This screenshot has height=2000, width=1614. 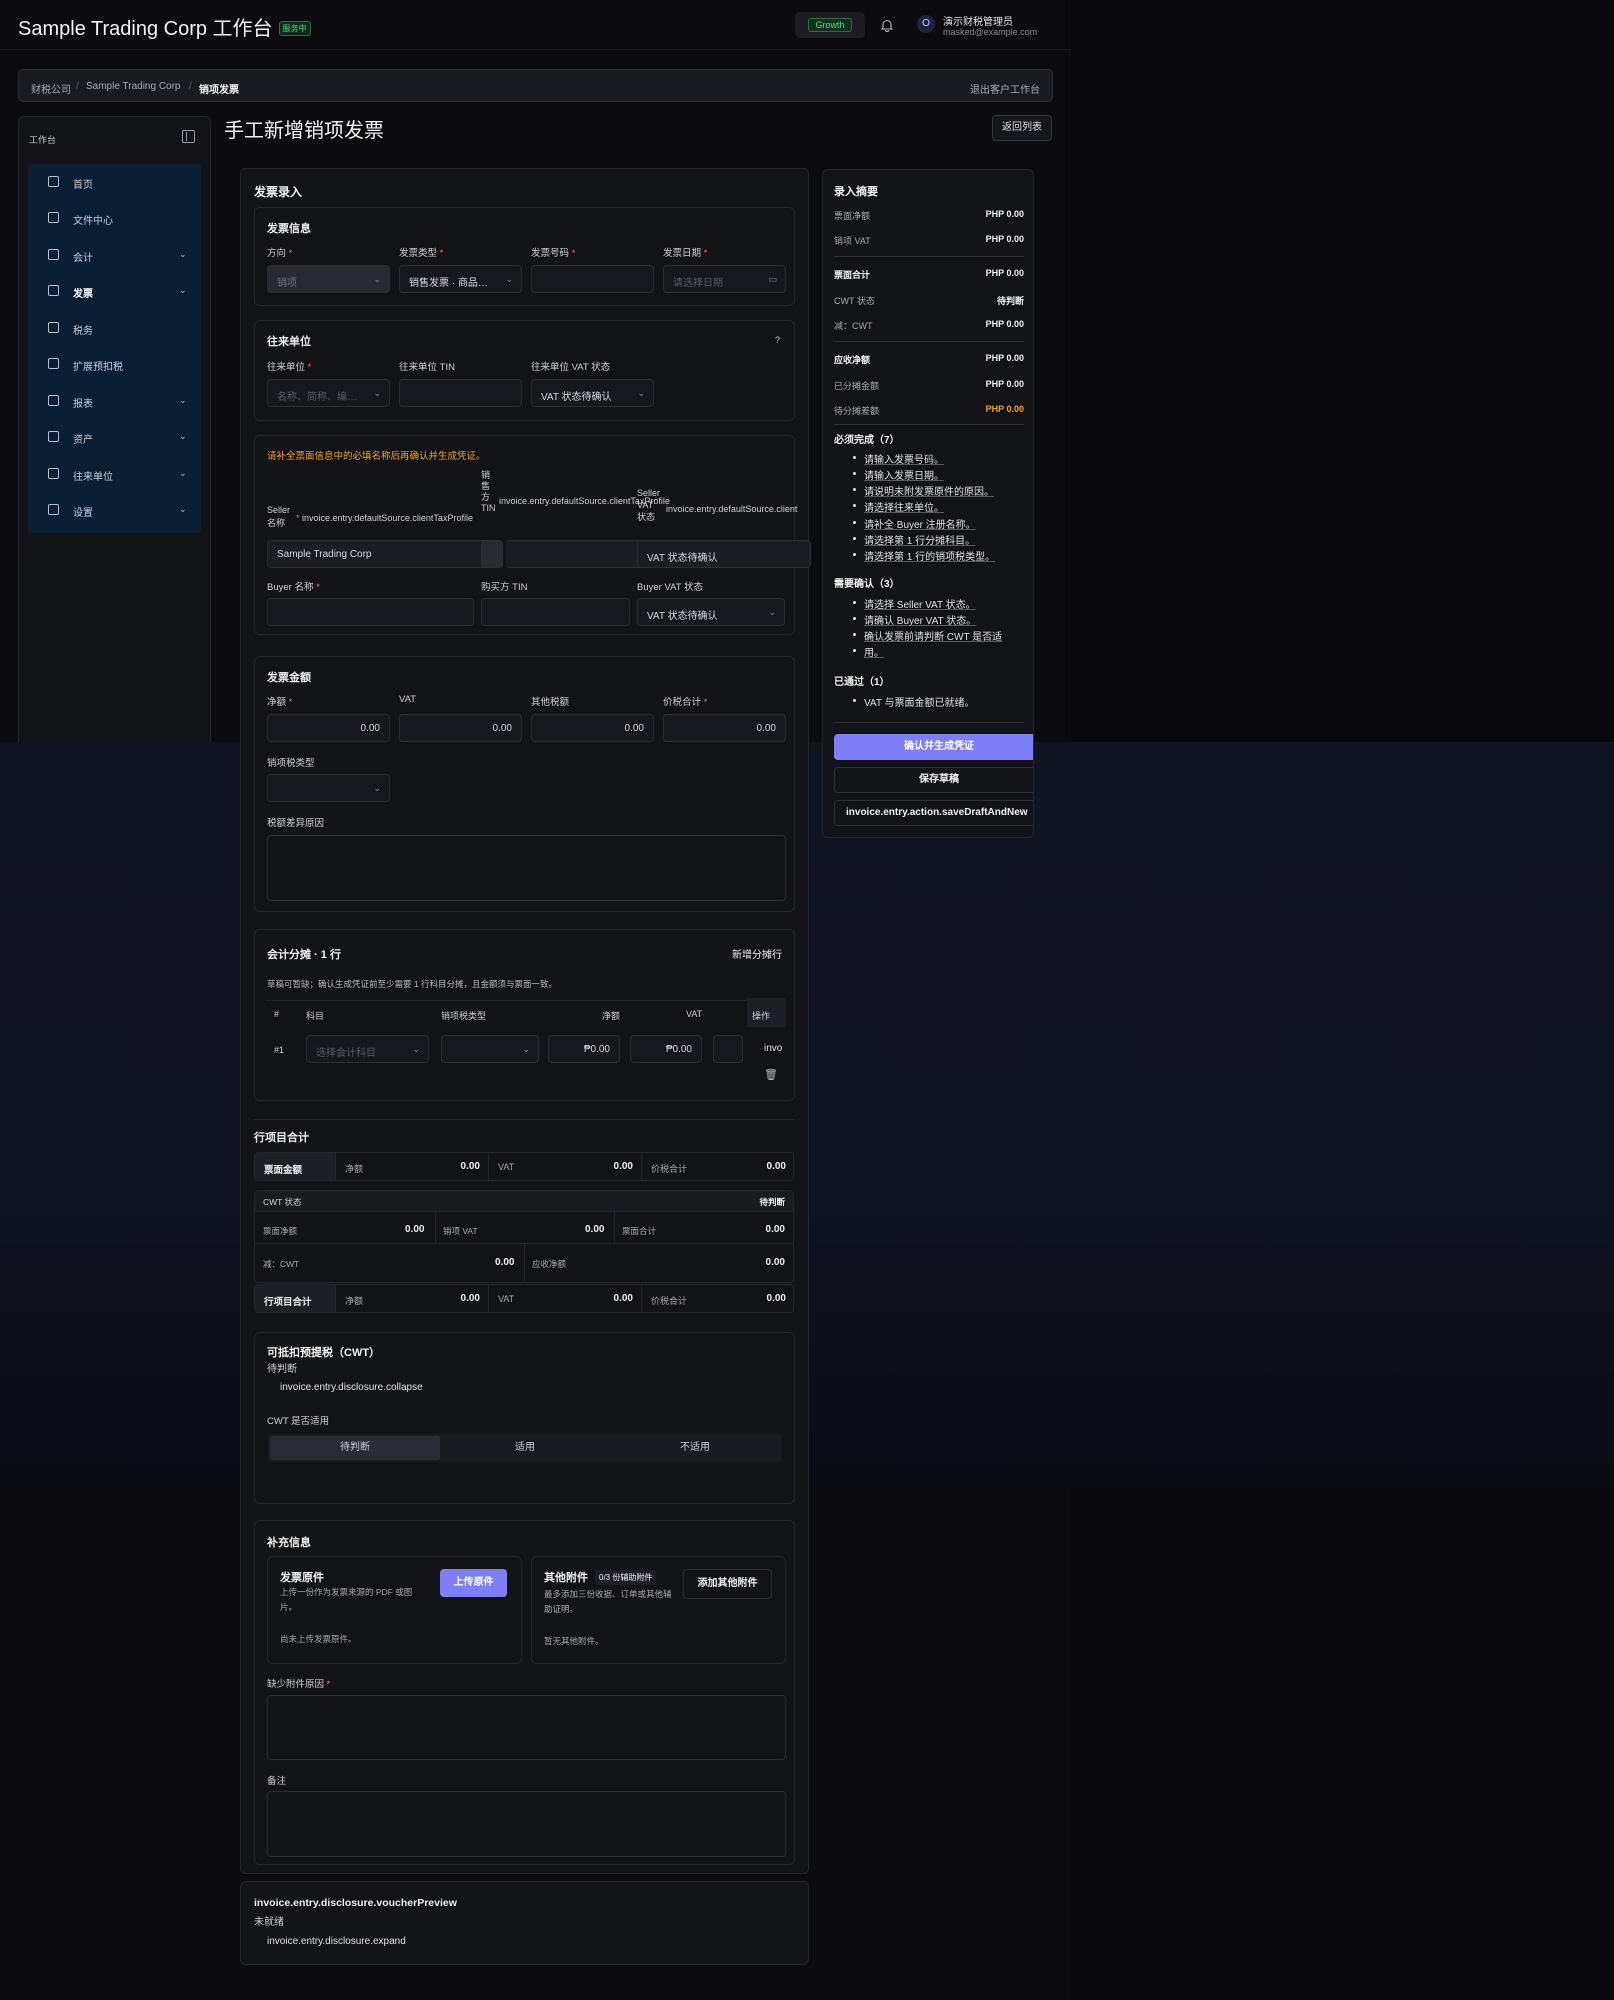 What do you see at coordinates (427, 367) in the screenshot?
I see `counterparty-tin-label: 往来单位 TIN` at bounding box center [427, 367].